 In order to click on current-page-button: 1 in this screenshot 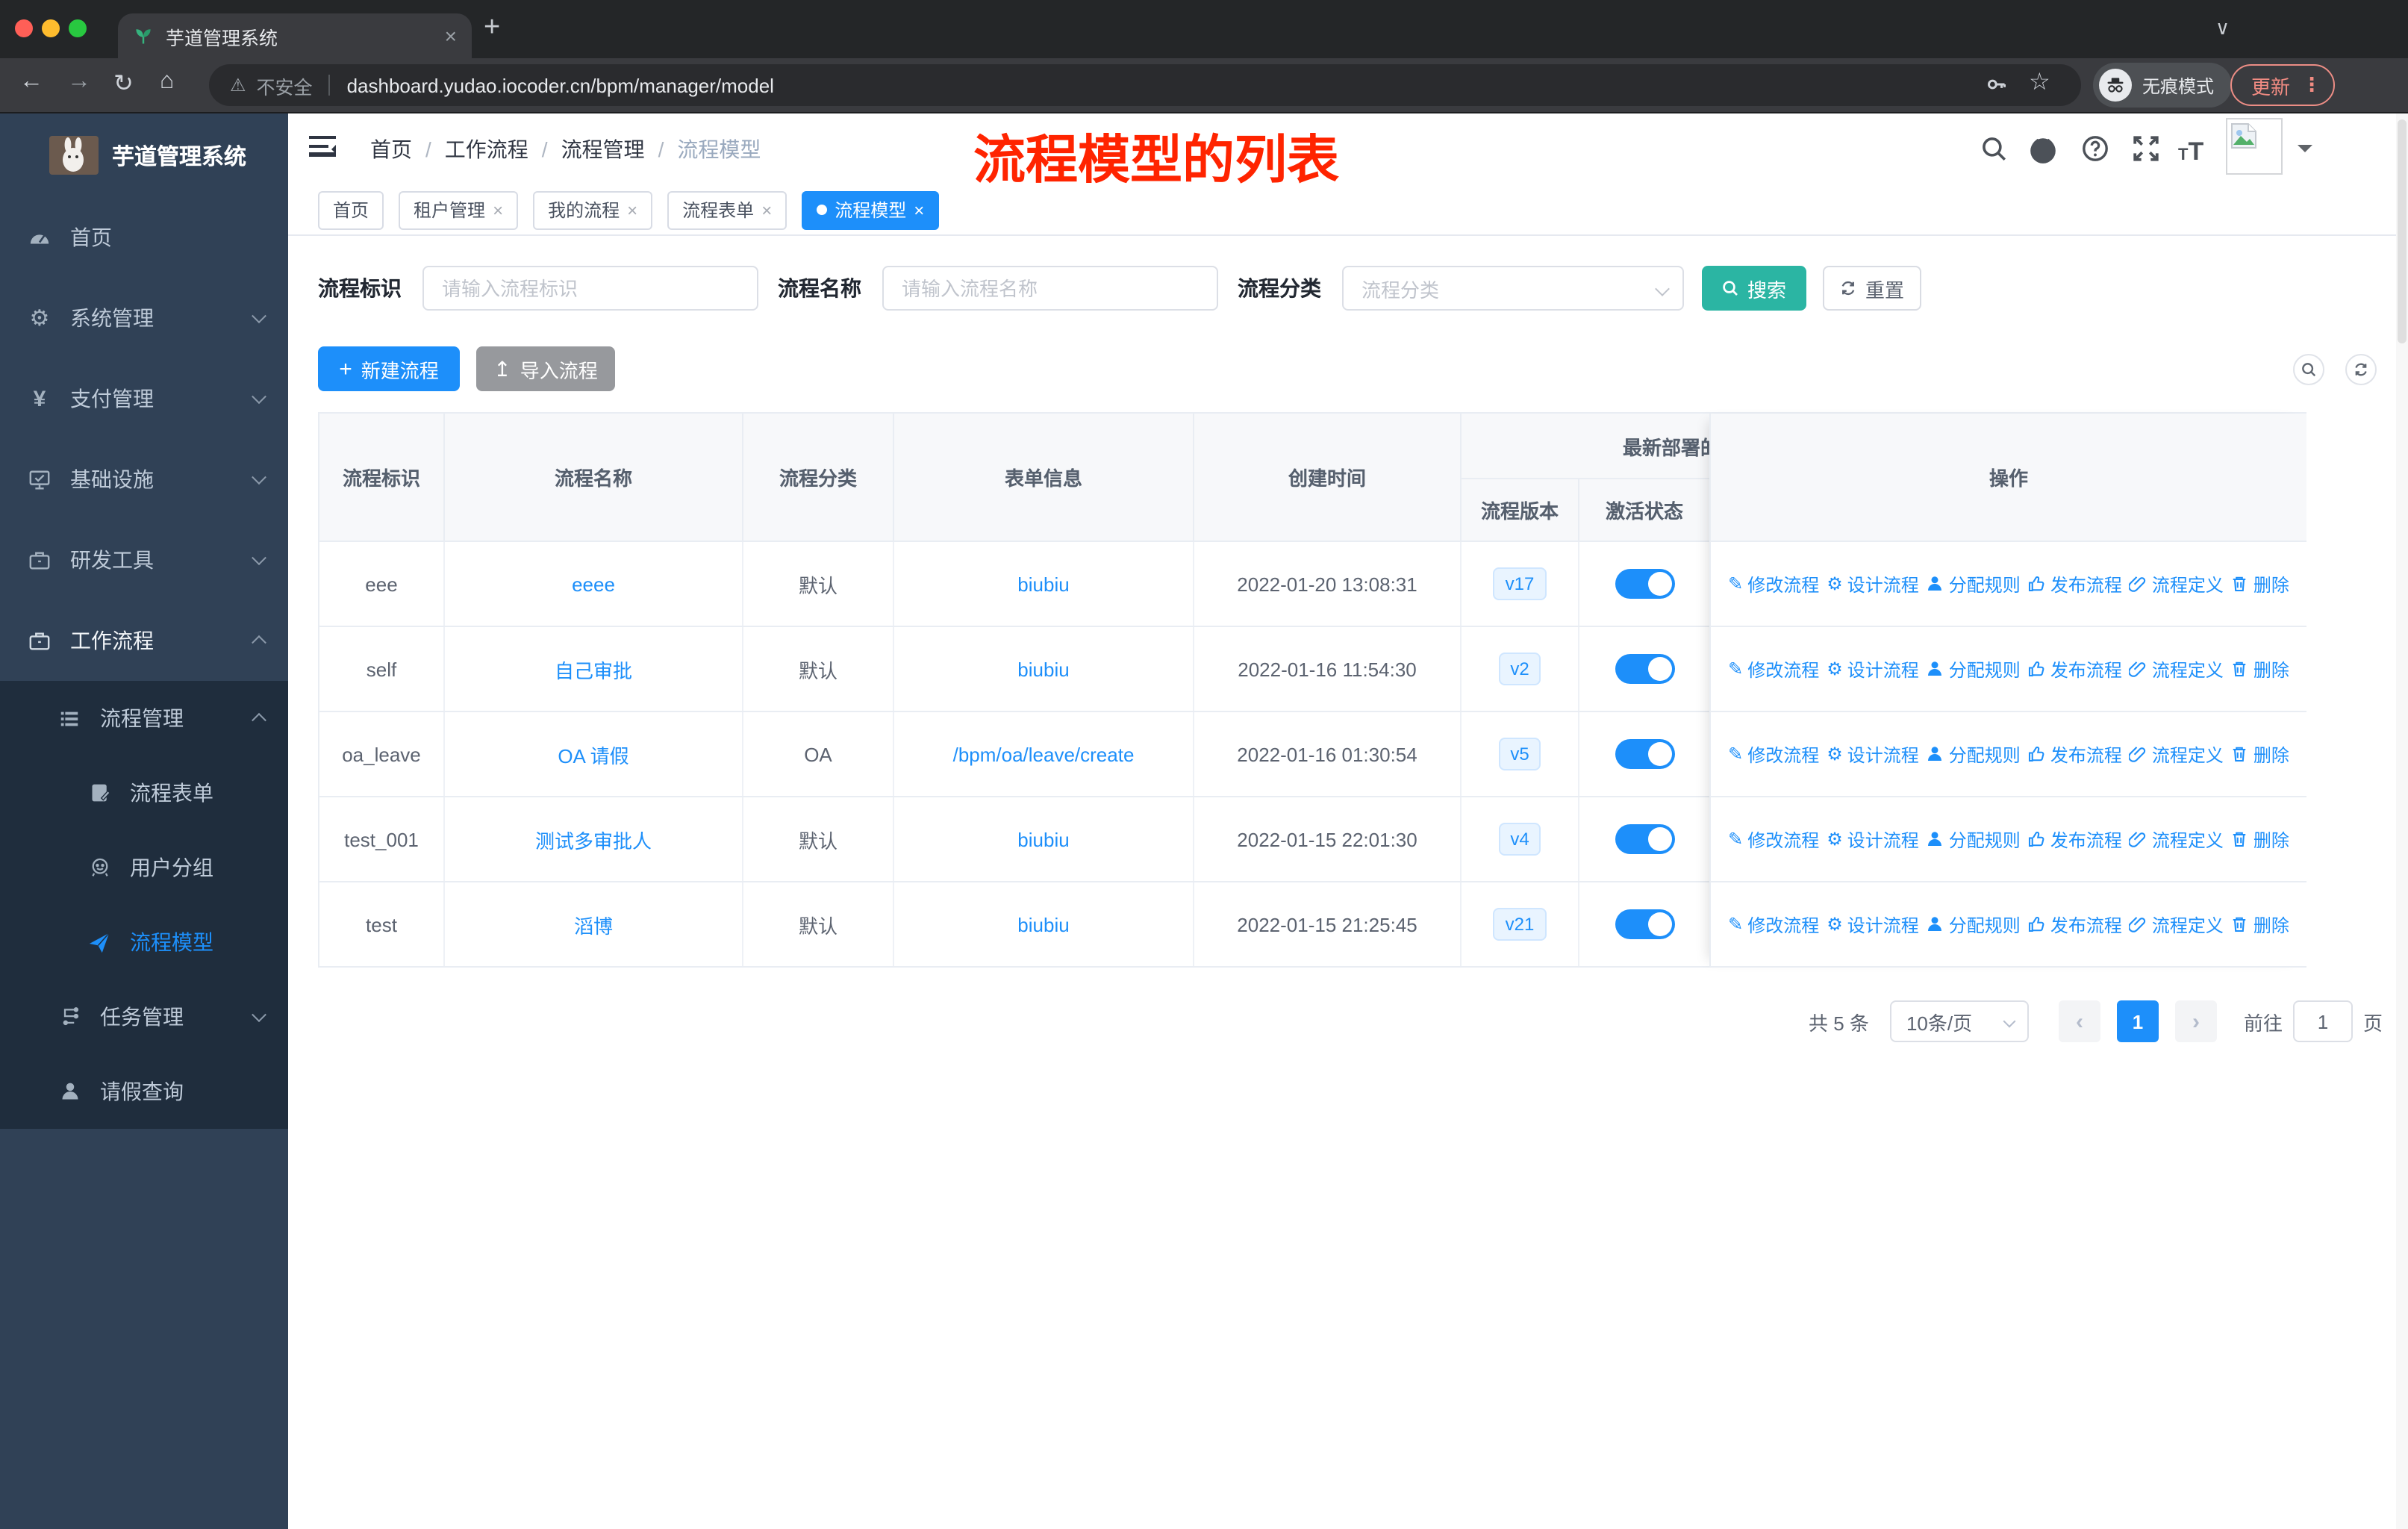, I will do `click(2137, 1021)`.